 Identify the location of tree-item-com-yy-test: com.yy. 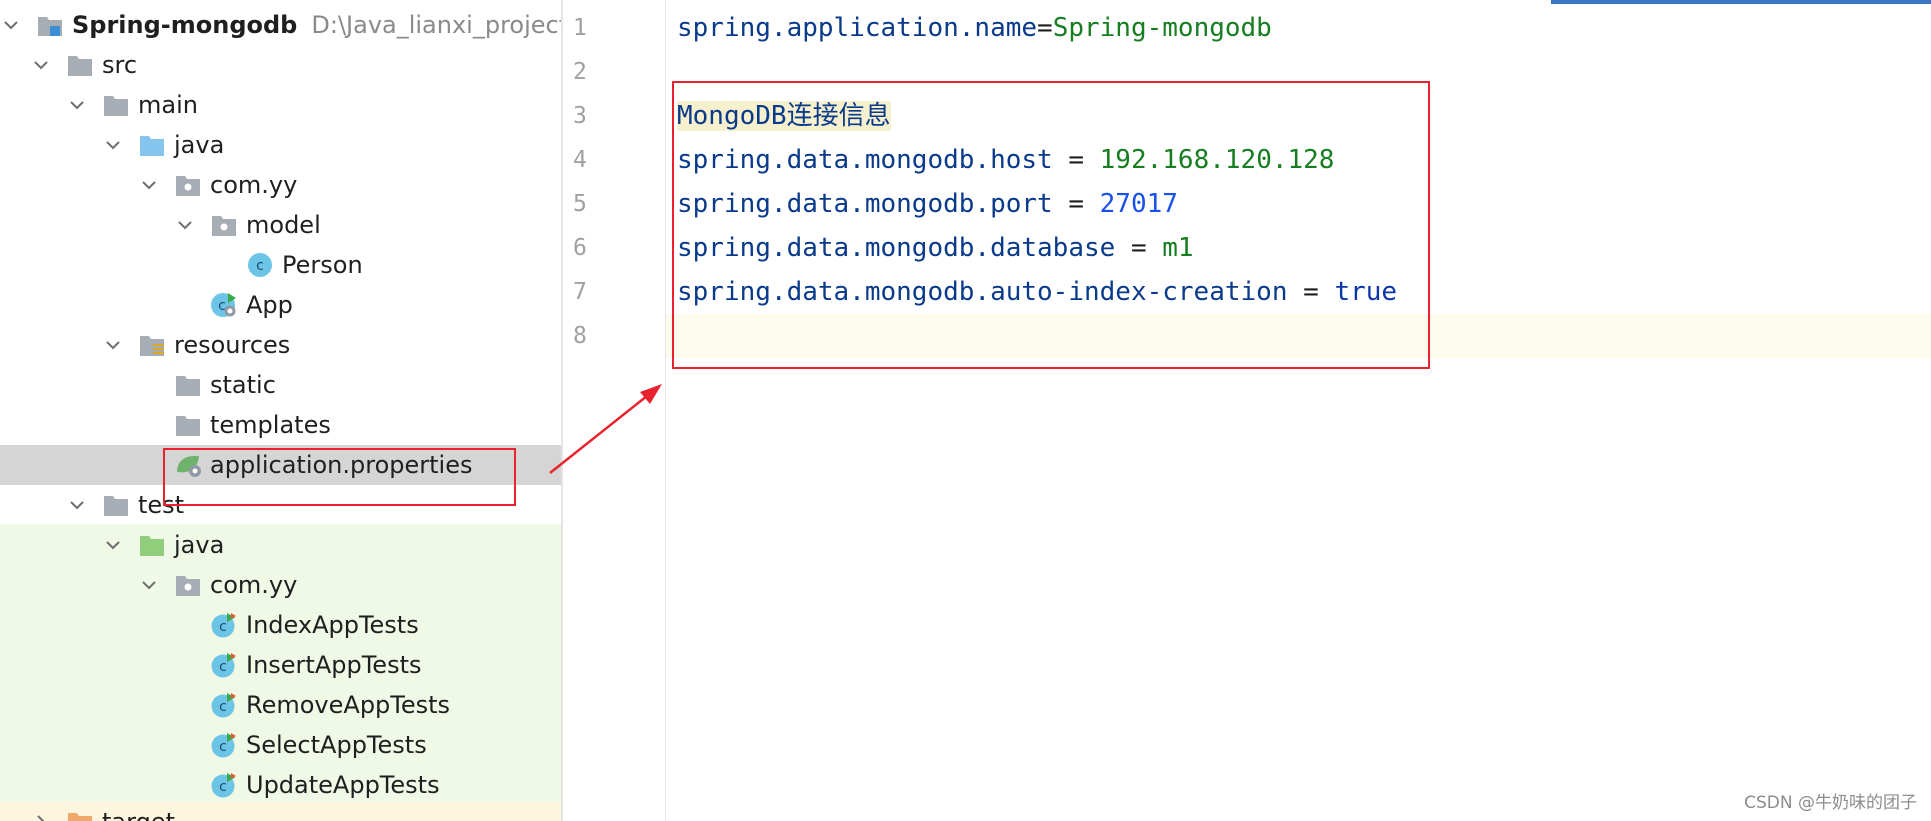
(280, 585).